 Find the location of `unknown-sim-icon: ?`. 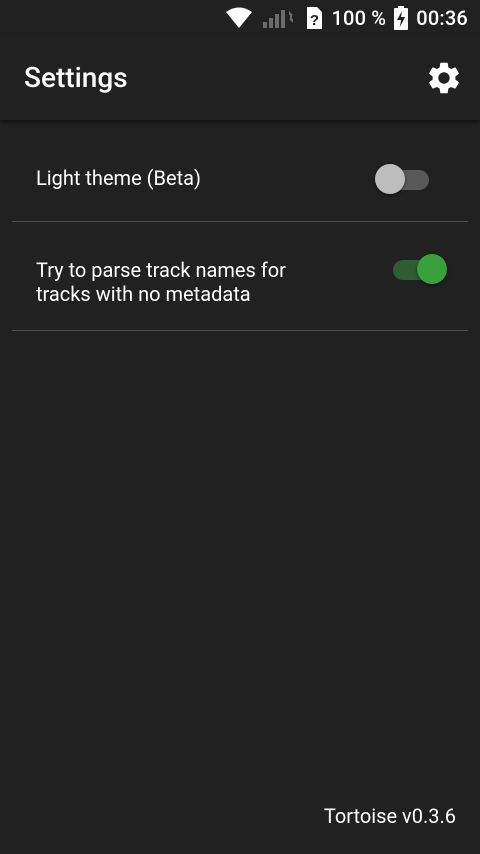

unknown-sim-icon: ? is located at coordinates (314, 18).